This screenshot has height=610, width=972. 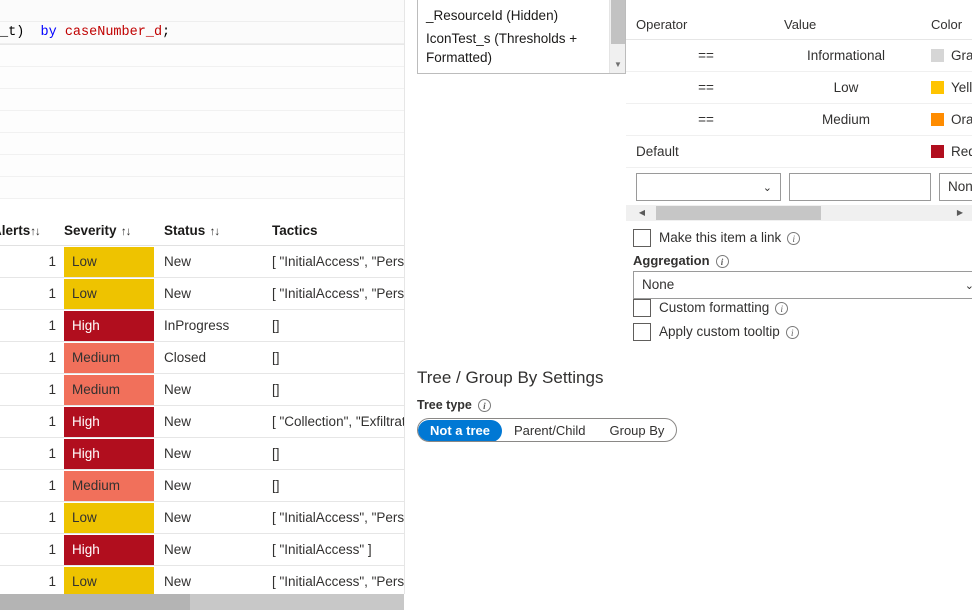 What do you see at coordinates (642, 332) in the screenshot?
I see `apply-custom-tooltip-checkbox` at bounding box center [642, 332].